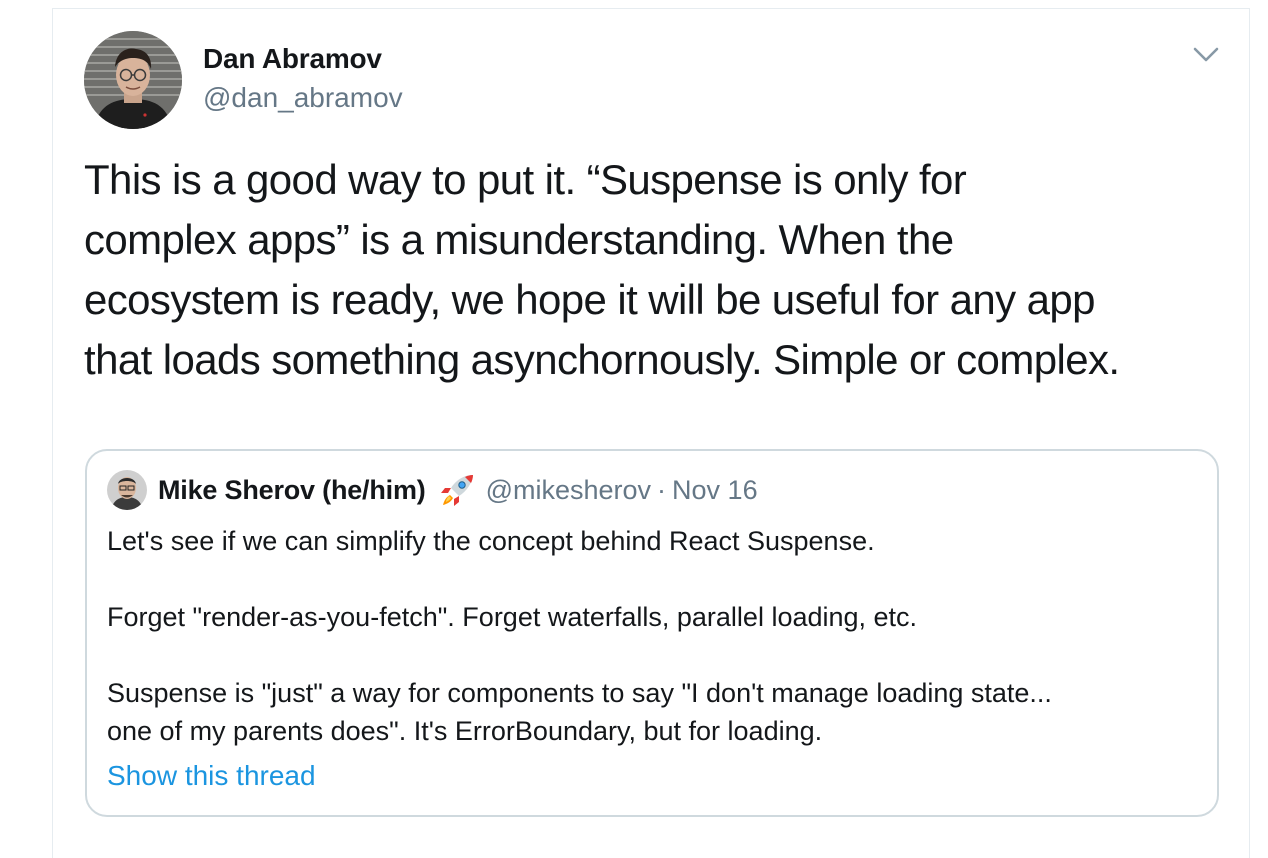 This screenshot has height=858, width=1268. I want to click on quoted-tweet-date: Nov 16, so click(715, 490).